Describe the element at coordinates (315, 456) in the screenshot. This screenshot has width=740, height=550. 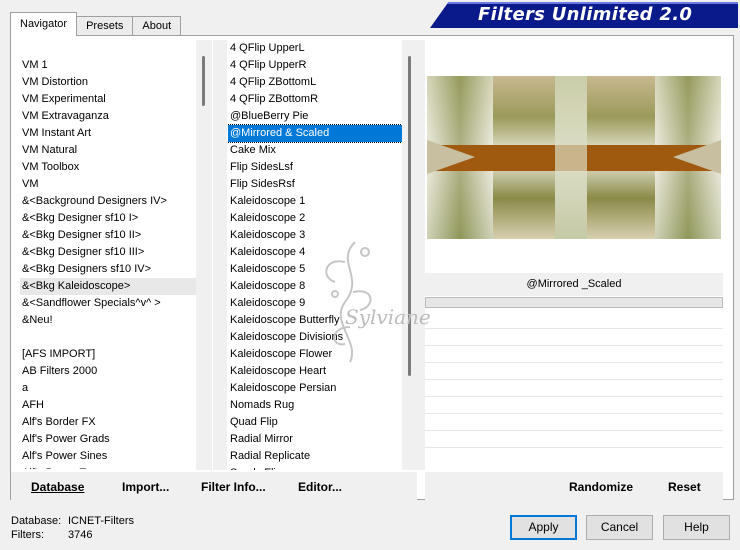
I see `list-item: Radial Replicate` at that location.